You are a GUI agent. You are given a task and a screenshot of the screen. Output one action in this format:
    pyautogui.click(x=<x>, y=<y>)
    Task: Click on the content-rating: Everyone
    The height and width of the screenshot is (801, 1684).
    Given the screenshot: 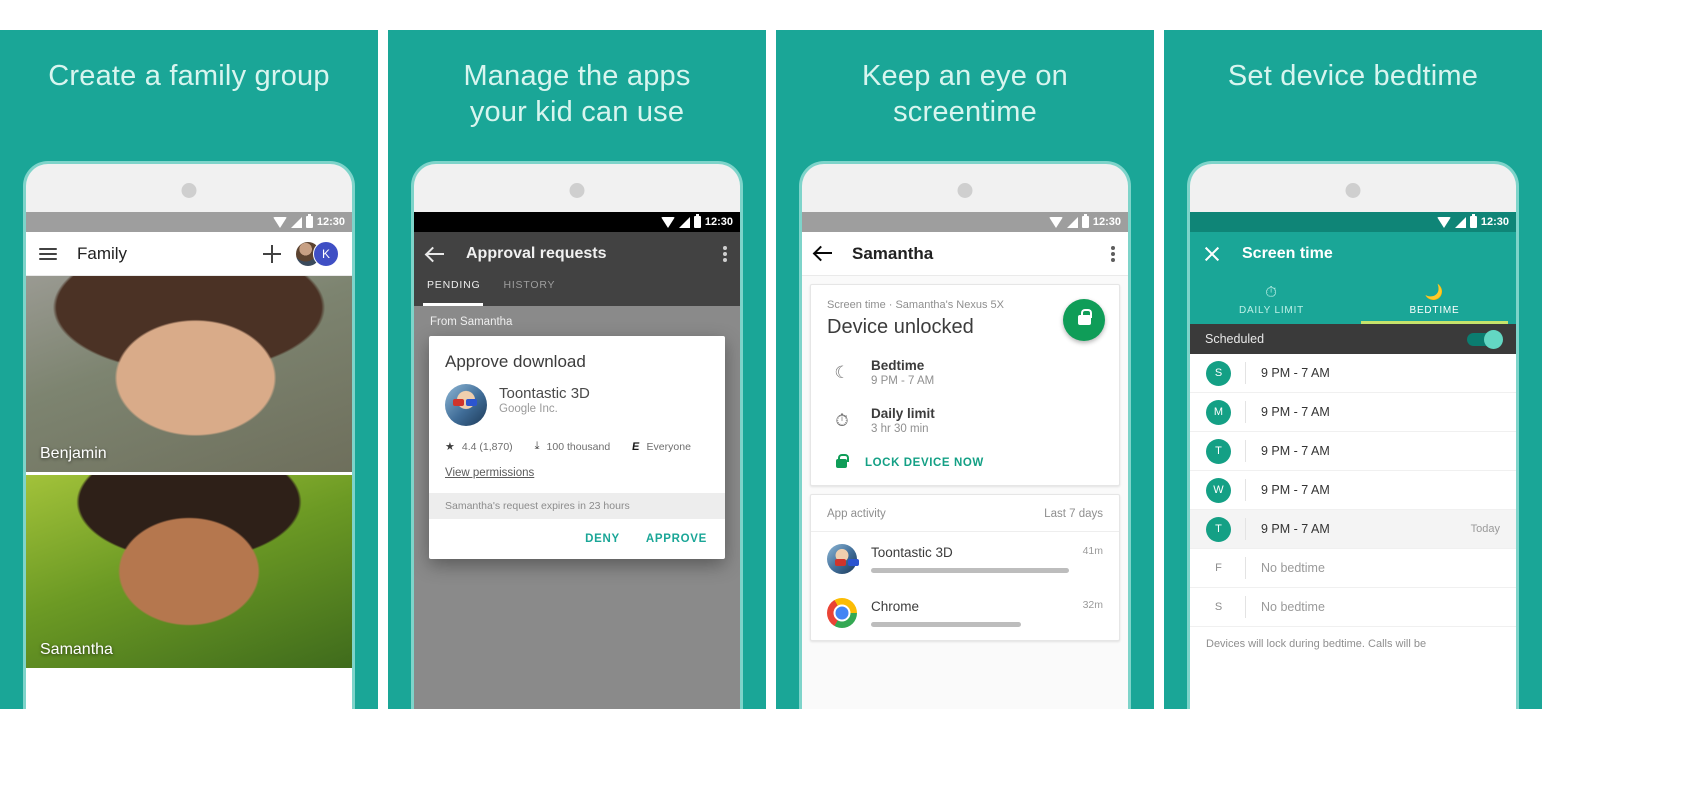 What is the action you would take?
    pyautogui.click(x=668, y=446)
    